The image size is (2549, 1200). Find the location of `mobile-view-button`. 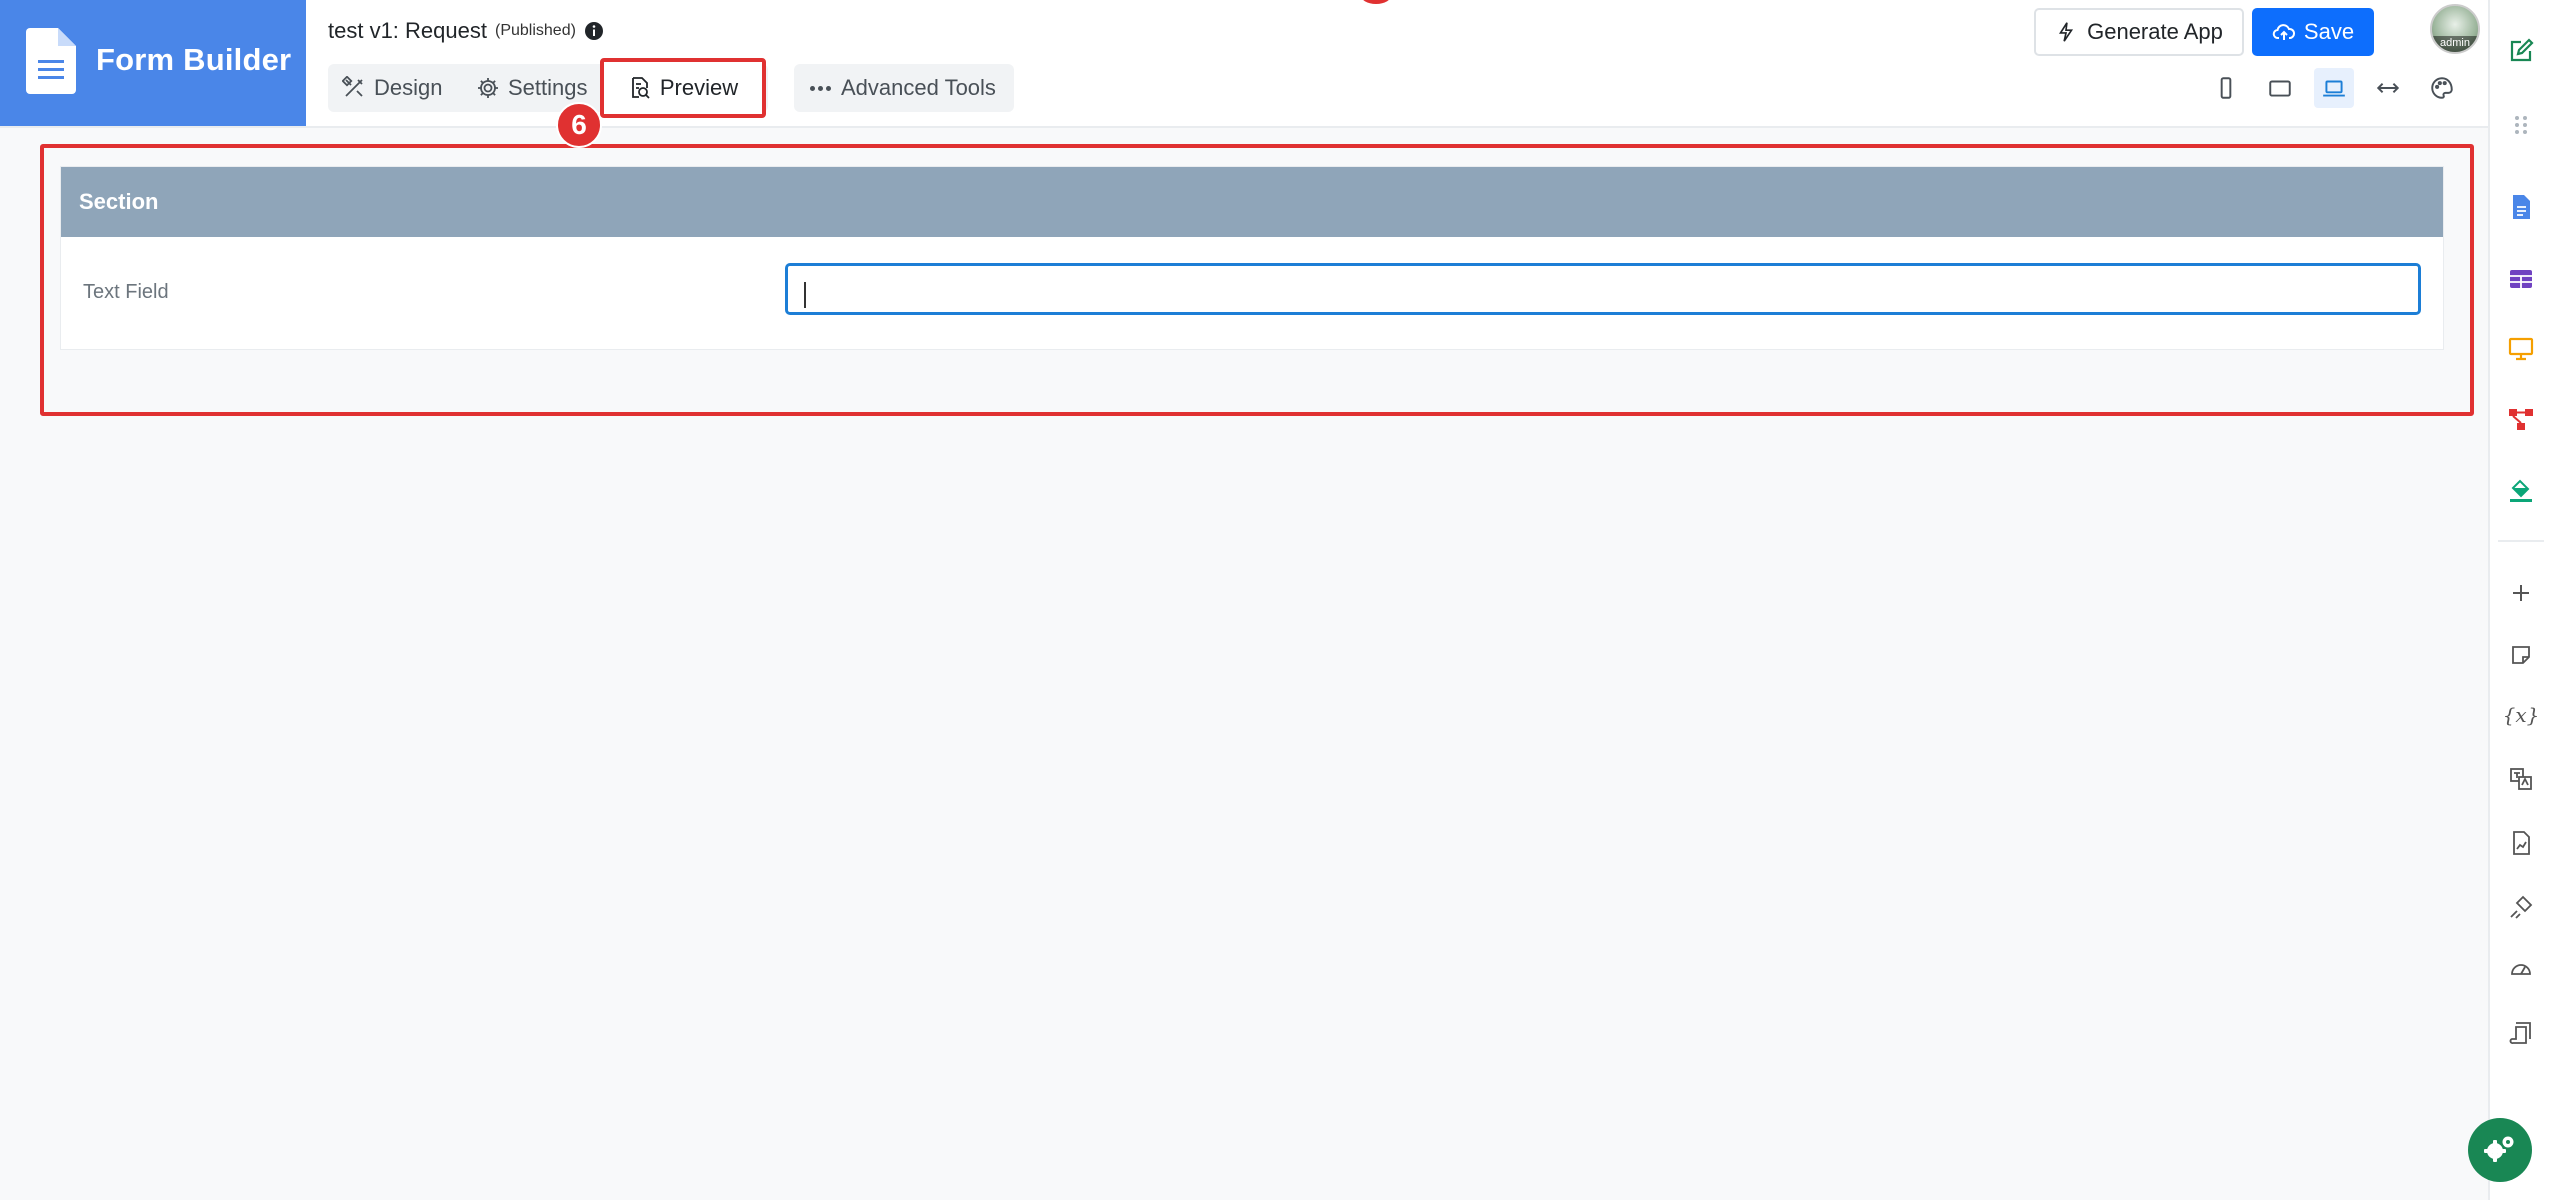

mobile-view-button is located at coordinates (2226, 88).